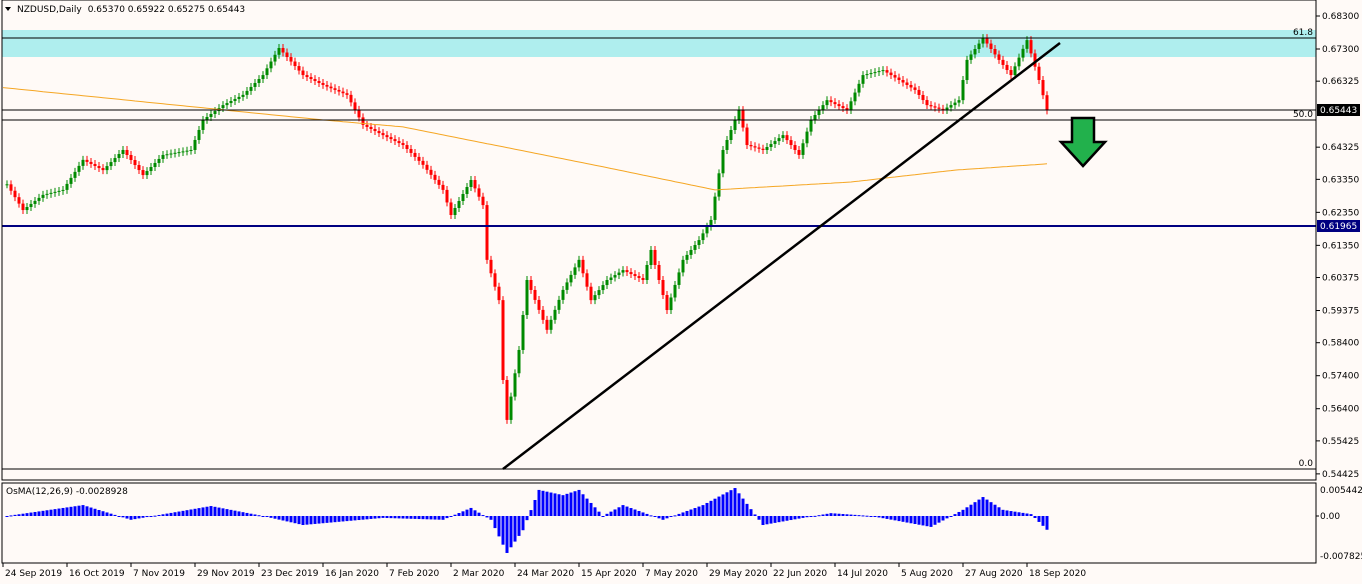  I want to click on fib-500-label: 50.0, so click(1303, 115).